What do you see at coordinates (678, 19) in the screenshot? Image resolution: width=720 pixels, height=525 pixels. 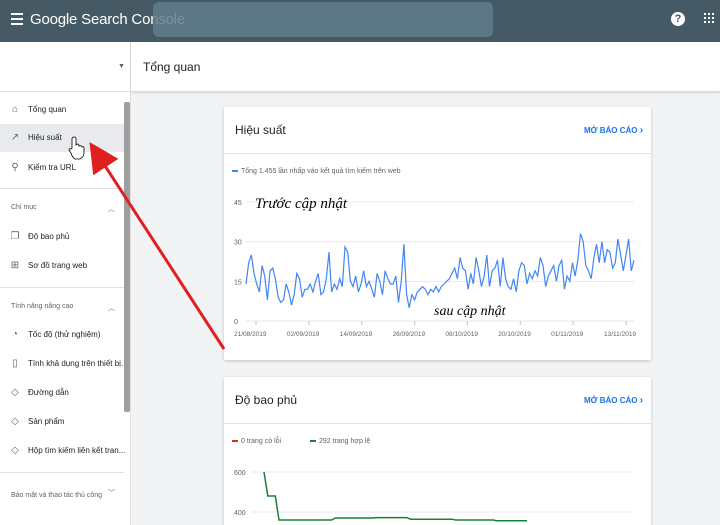 I see `help-icon: ?` at bounding box center [678, 19].